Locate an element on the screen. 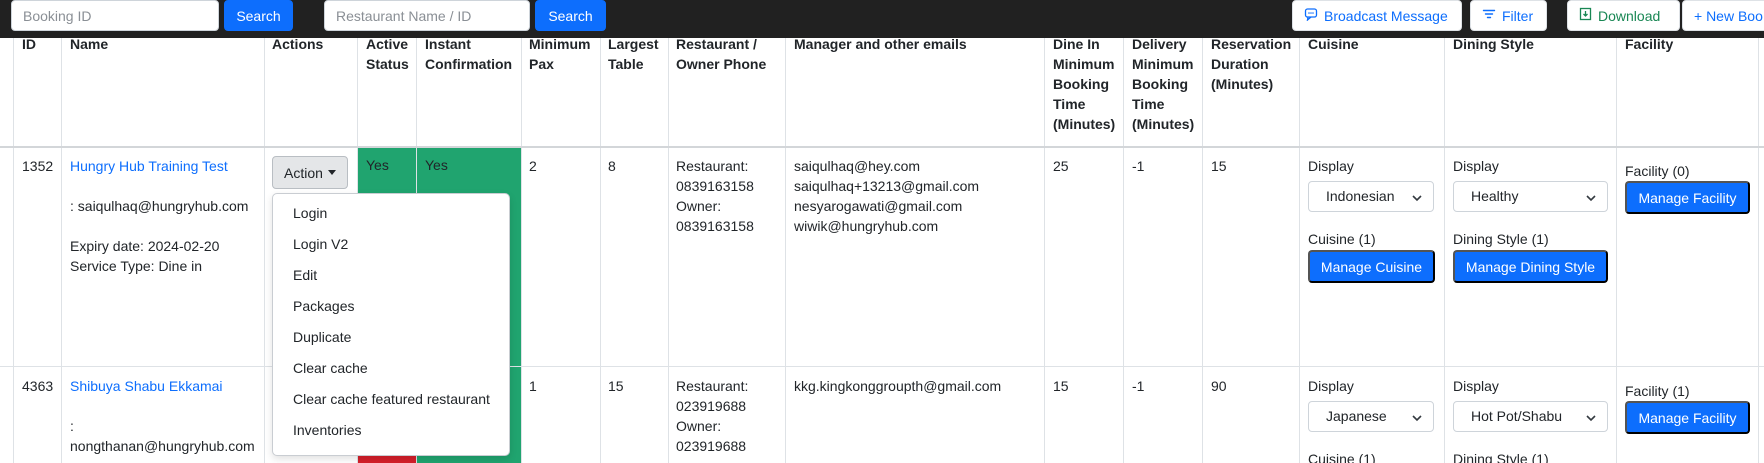 Image resolution: width=1764 pixels, height=463 pixels. restaurant-search-button: Search is located at coordinates (570, 15).